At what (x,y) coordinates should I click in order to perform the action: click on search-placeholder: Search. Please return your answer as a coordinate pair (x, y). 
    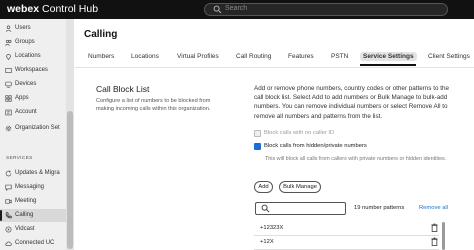
    Looking at the image, I should click on (236, 8).